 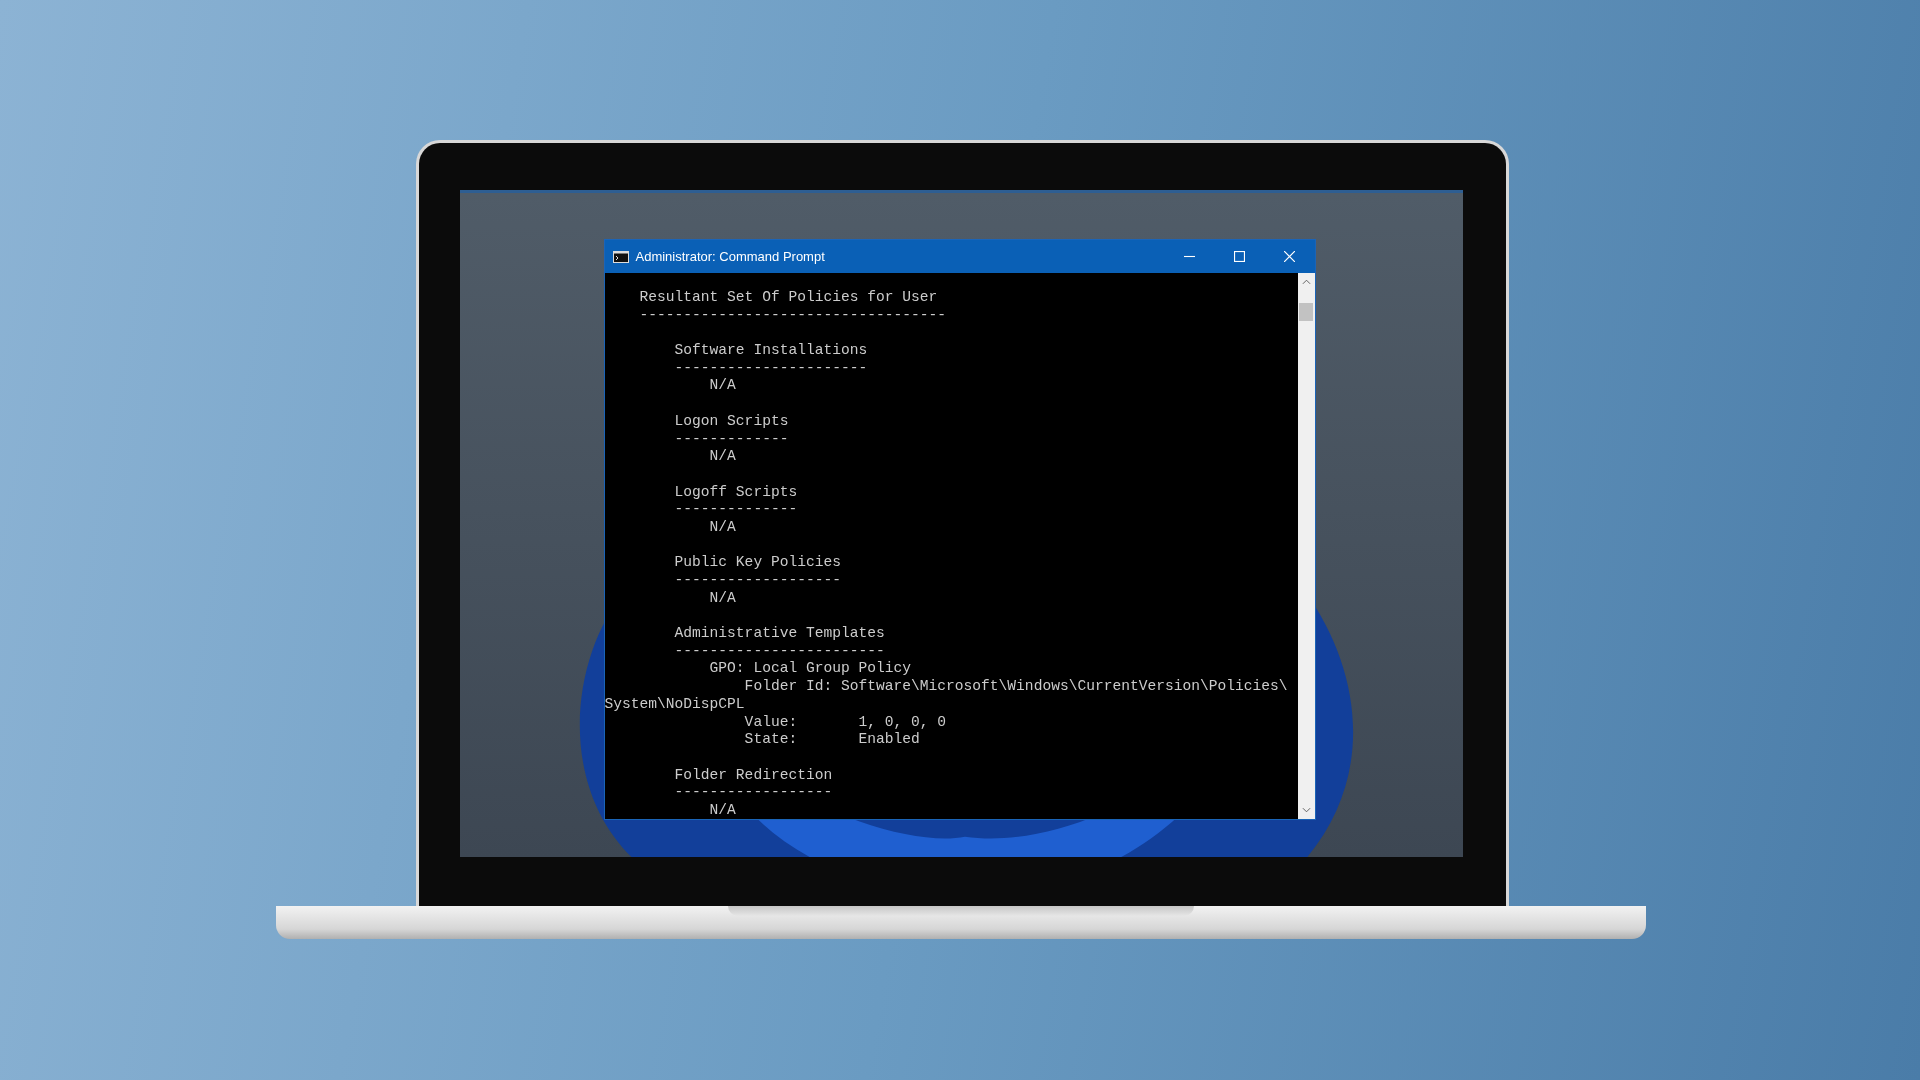 What do you see at coordinates (1306, 282) in the screenshot?
I see `scroll-up-icon` at bounding box center [1306, 282].